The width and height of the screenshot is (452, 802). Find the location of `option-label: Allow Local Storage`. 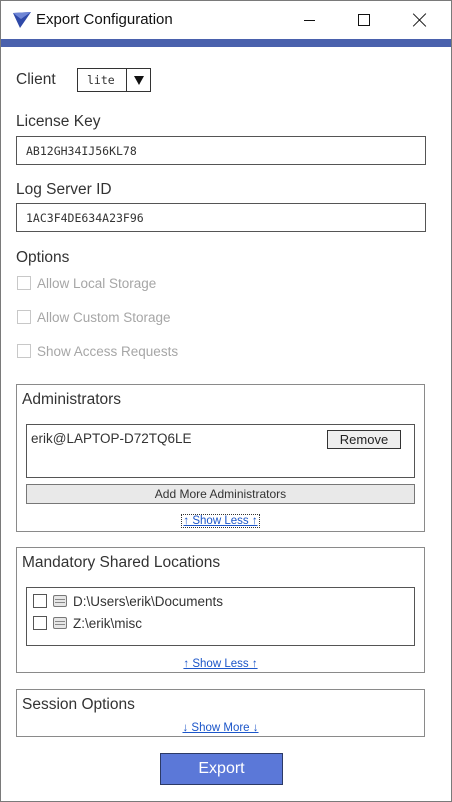

option-label: Allow Local Storage is located at coordinates (97, 283).